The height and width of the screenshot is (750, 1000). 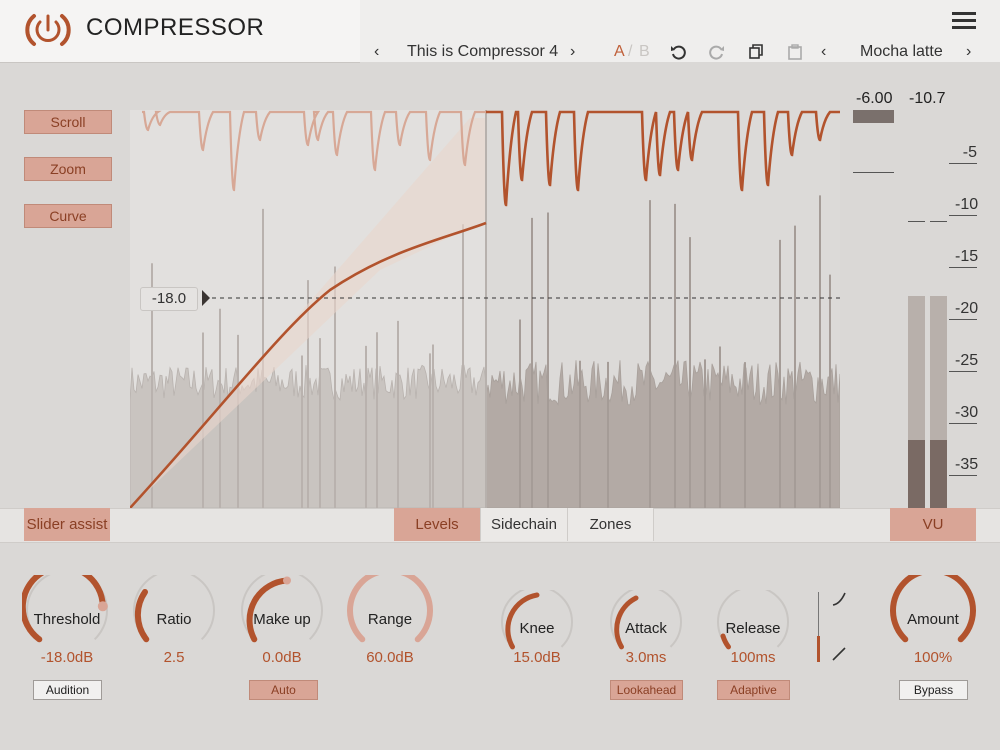 I want to click on makeup-knob, so click(x=282, y=610).